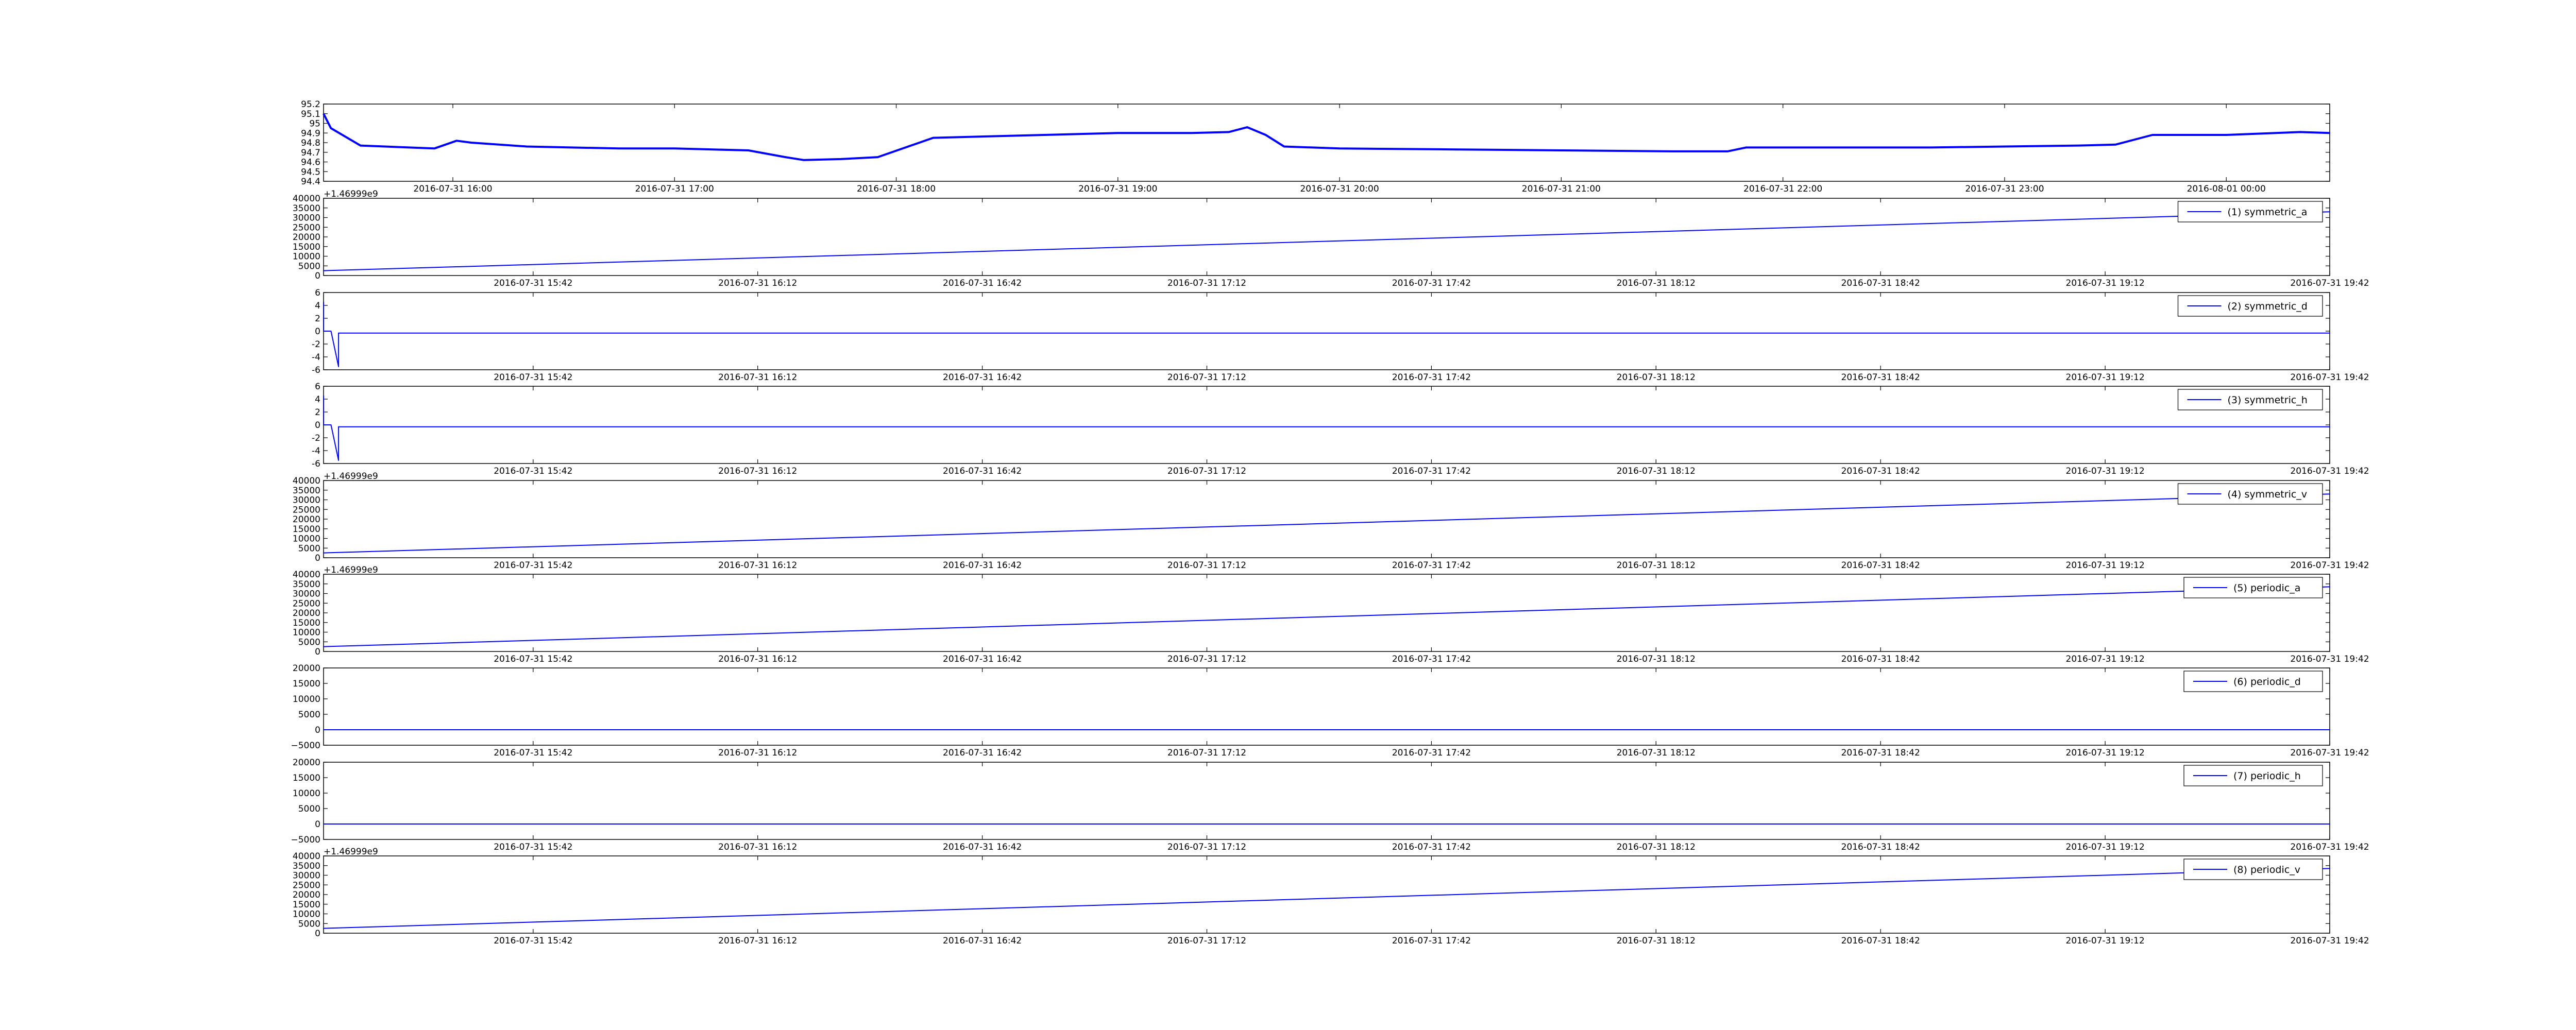 This screenshot has height=1030, width=2576. What do you see at coordinates (674, 189) in the screenshot?
I see `x-tick-label: 2016-07-31 17:00` at bounding box center [674, 189].